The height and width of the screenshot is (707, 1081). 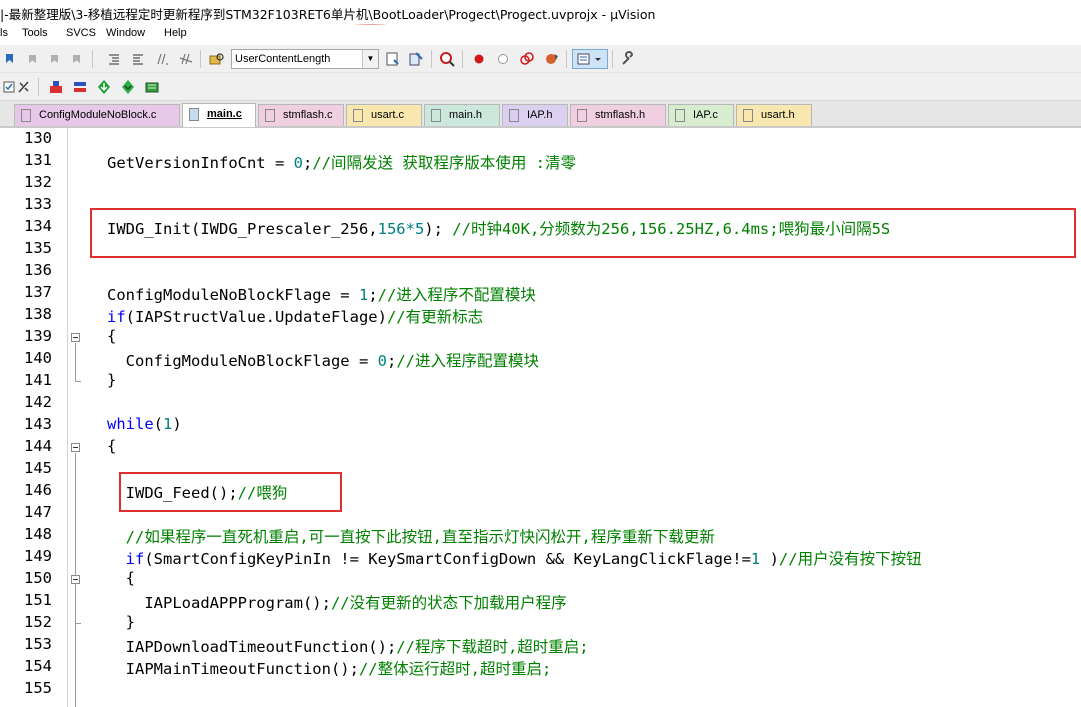 What do you see at coordinates (38, 314) in the screenshot?
I see `line-number: 138` at bounding box center [38, 314].